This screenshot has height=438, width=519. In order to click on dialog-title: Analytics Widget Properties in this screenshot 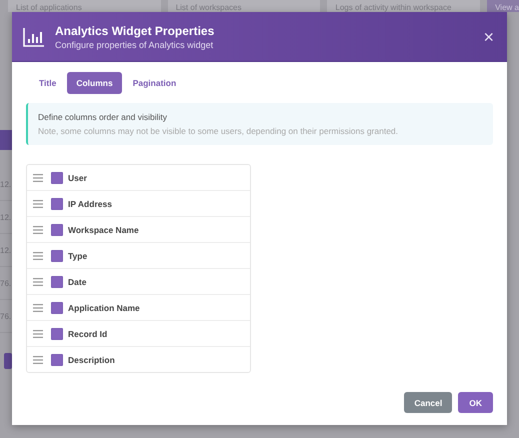, I will do `click(135, 31)`.